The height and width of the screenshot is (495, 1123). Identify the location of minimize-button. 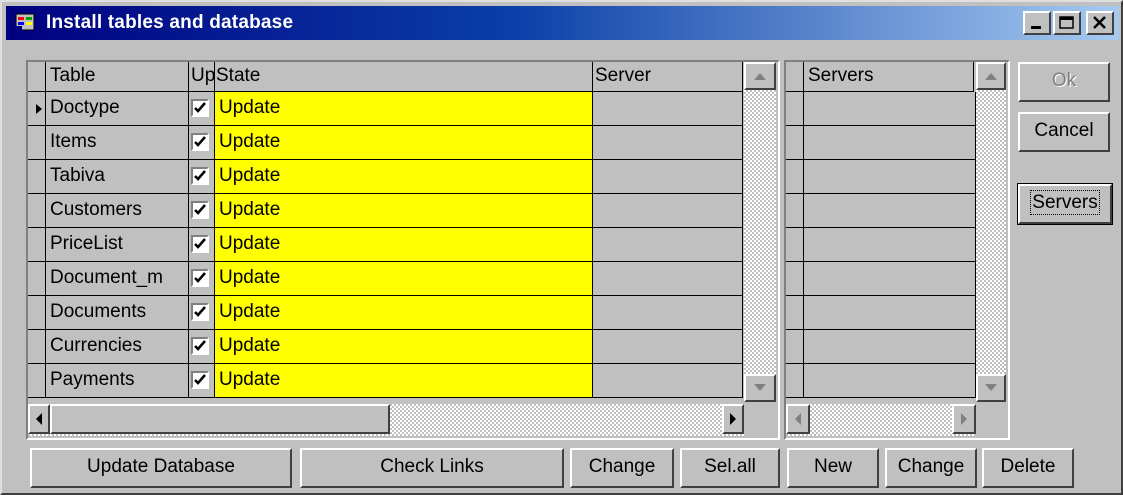
(1037, 23).